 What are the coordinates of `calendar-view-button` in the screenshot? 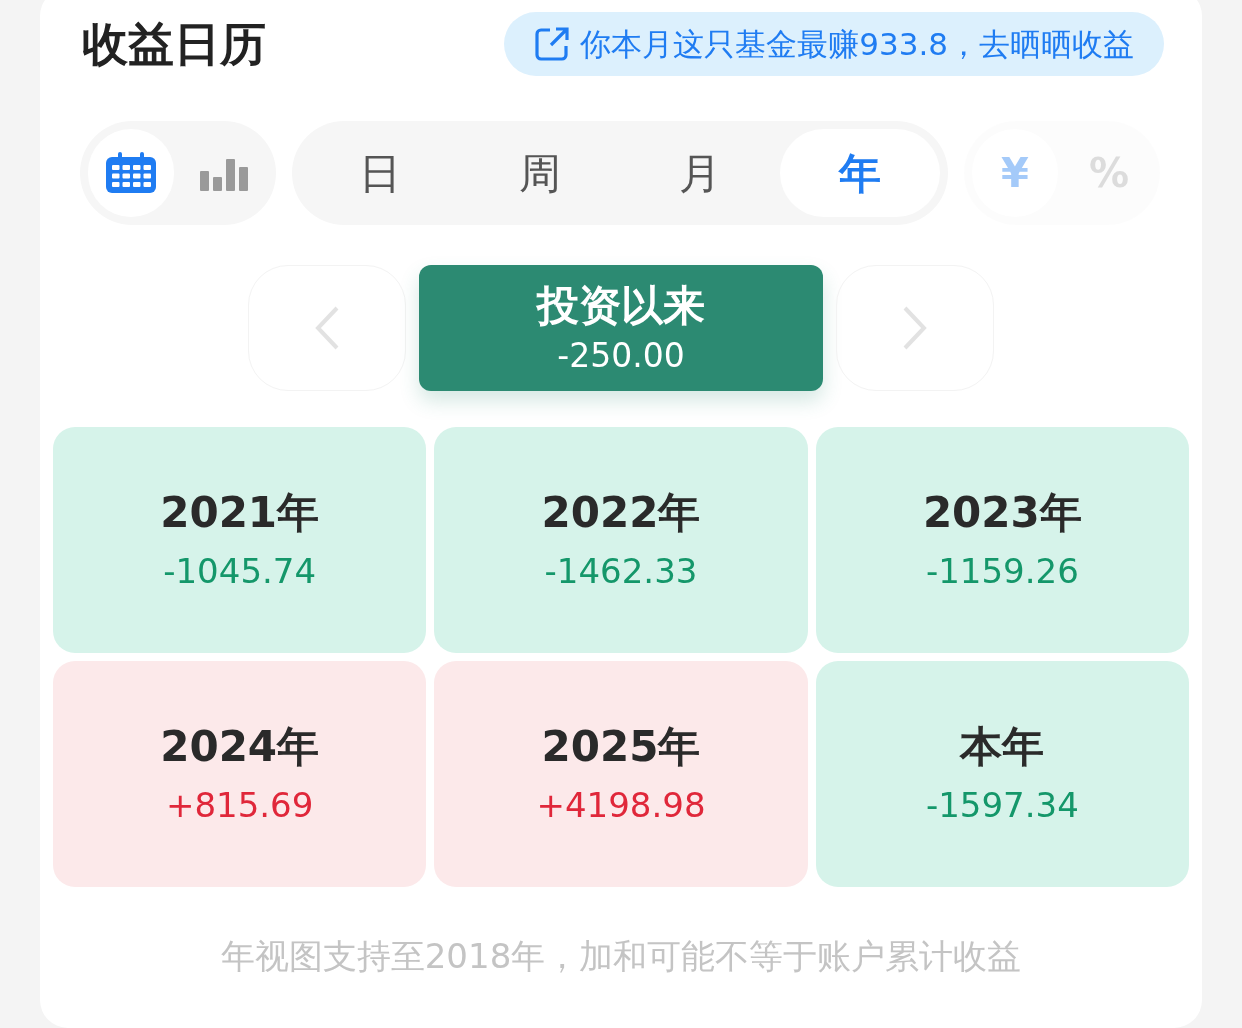 It's located at (131, 173).